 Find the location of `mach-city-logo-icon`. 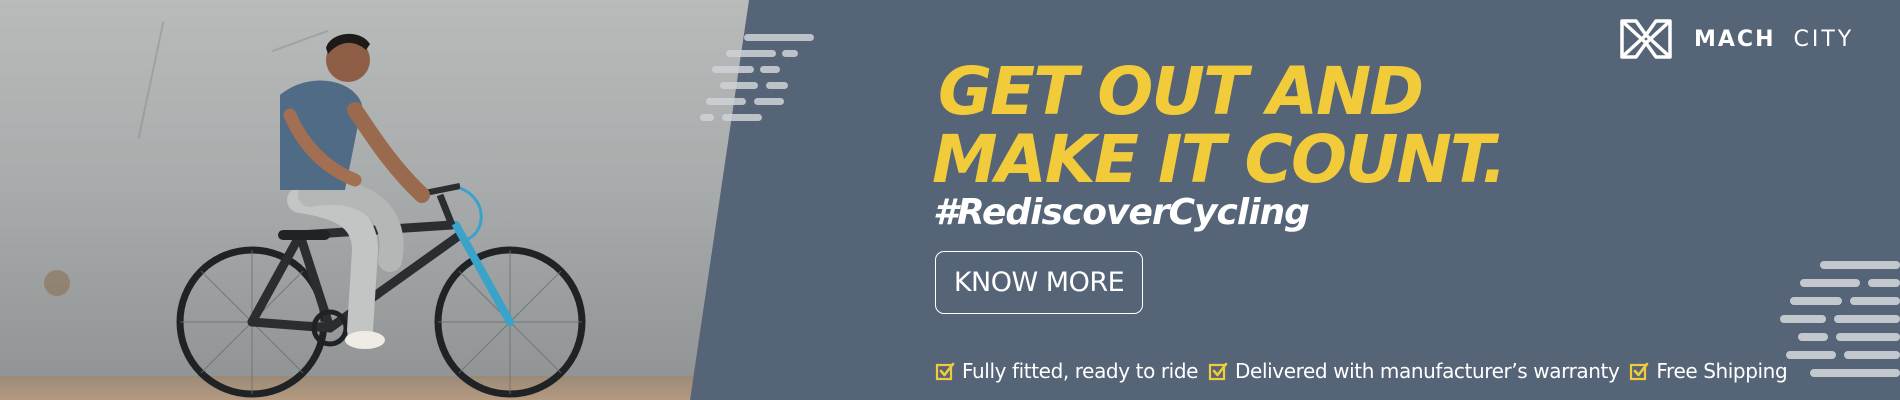

mach-city-logo-icon is located at coordinates (1646, 39).